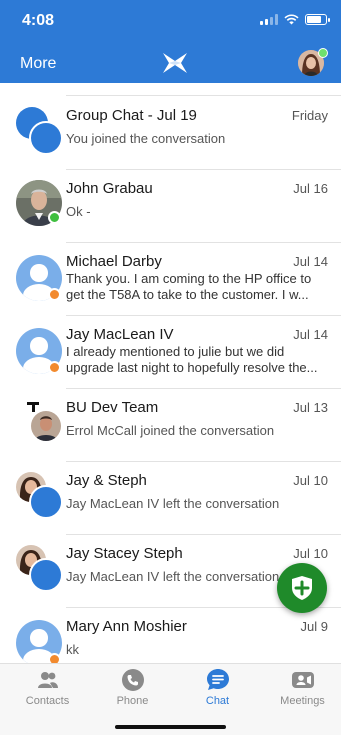 The height and width of the screenshot is (735, 341). I want to click on conversation-preview: Ok -, so click(78, 211).